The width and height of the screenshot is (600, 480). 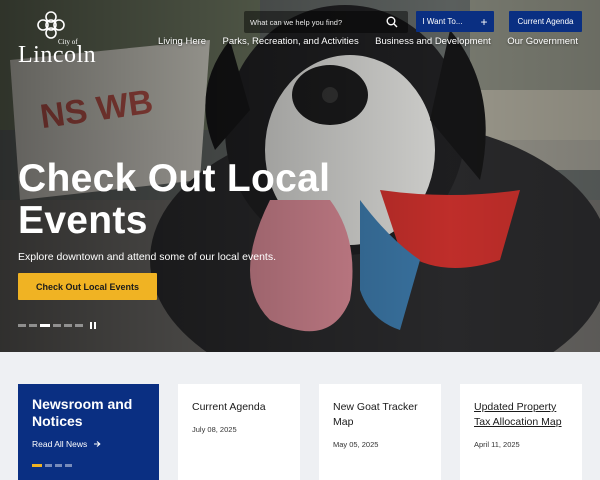 What do you see at coordinates (51, 25) in the screenshot?
I see `city-seal-icon` at bounding box center [51, 25].